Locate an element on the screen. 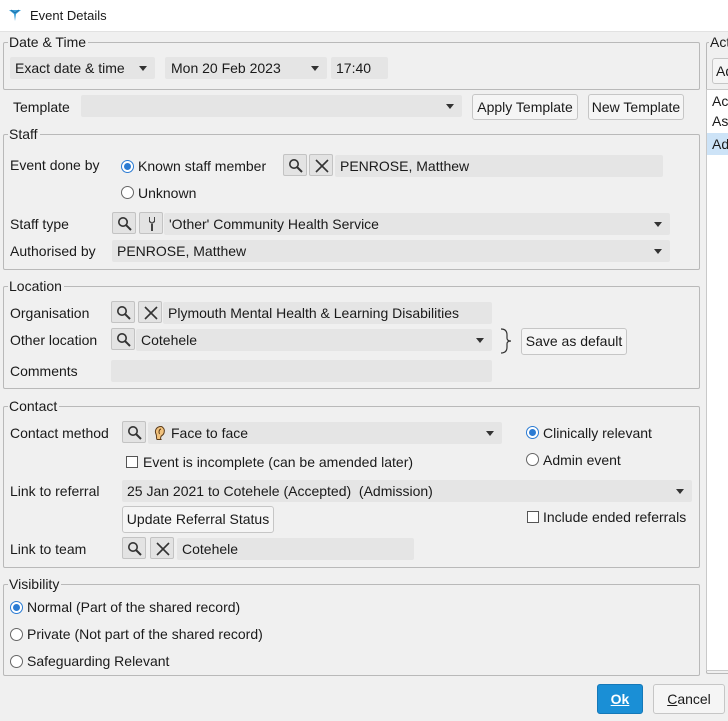 The height and width of the screenshot is (721, 728). side-add-button: Ad is located at coordinates (720, 71).